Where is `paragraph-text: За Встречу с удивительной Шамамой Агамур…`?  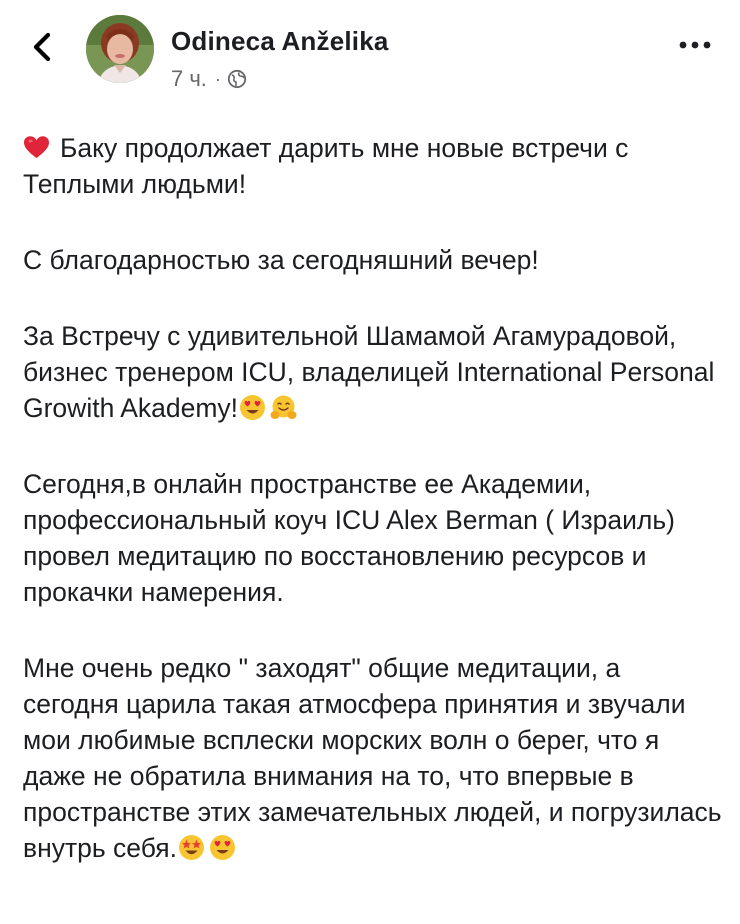
paragraph-text: За Встречу с удивительной Шамамой Агамур… is located at coordinates (369, 372).